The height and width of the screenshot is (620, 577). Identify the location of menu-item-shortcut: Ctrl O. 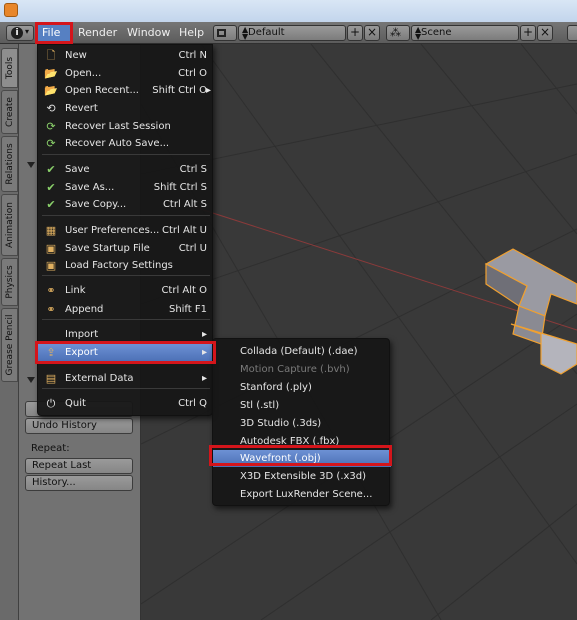
(192, 73).